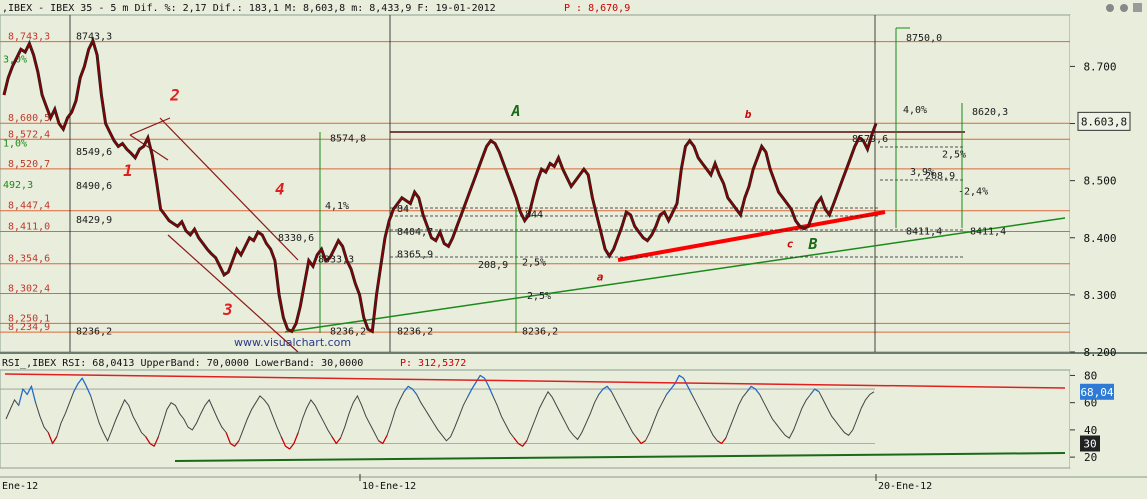 The width and height of the screenshot is (1147, 499). What do you see at coordinates (1089, 444) in the screenshot?
I see `rsi-lower-text: 30` at bounding box center [1089, 444].